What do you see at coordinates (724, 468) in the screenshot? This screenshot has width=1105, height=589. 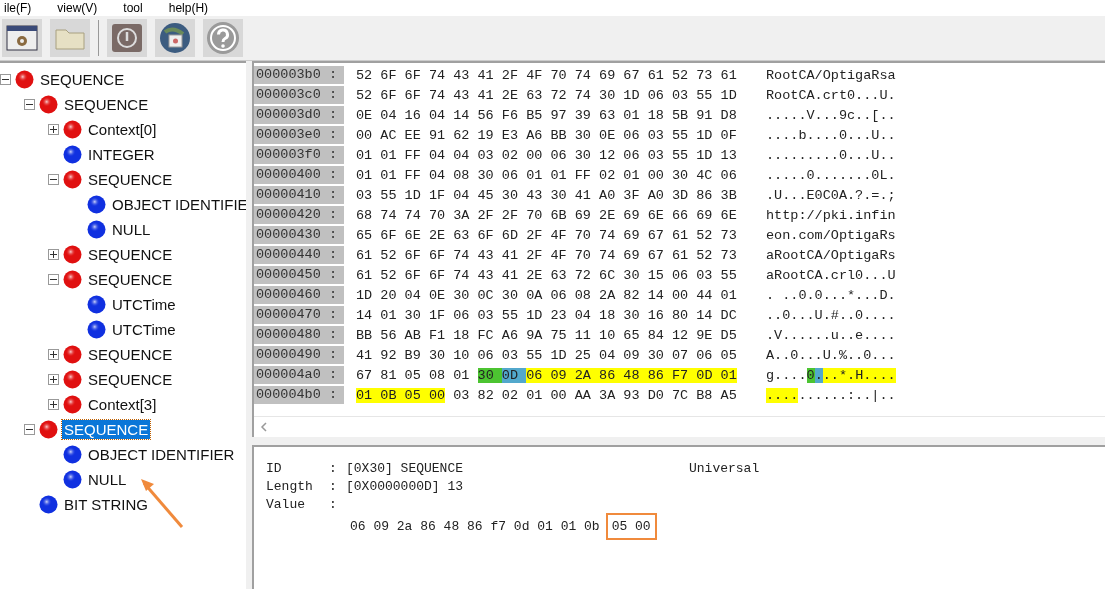 I see `class-value: Universal` at bounding box center [724, 468].